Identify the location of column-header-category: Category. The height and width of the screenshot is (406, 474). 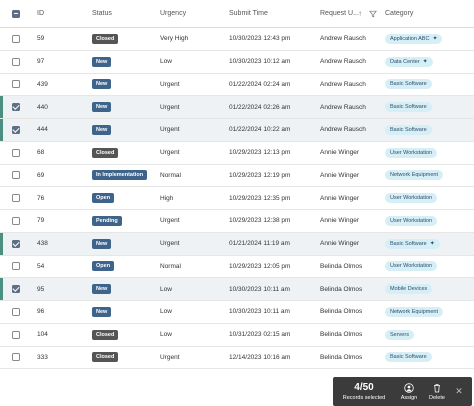
(399, 13).